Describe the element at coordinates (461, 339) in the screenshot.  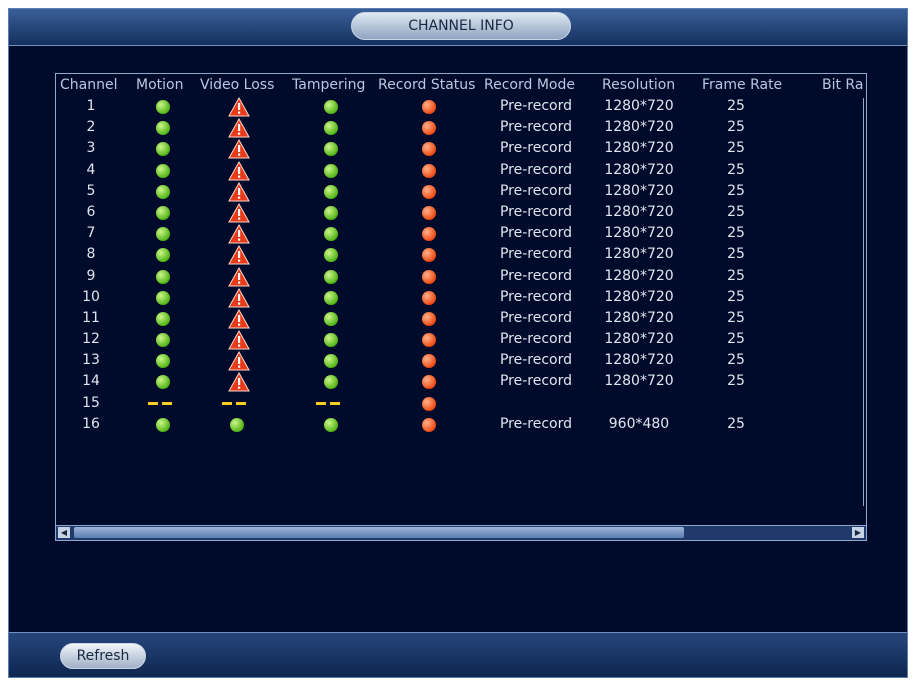
I see `table-row: 12 Pre-record 1280*720 25` at that location.